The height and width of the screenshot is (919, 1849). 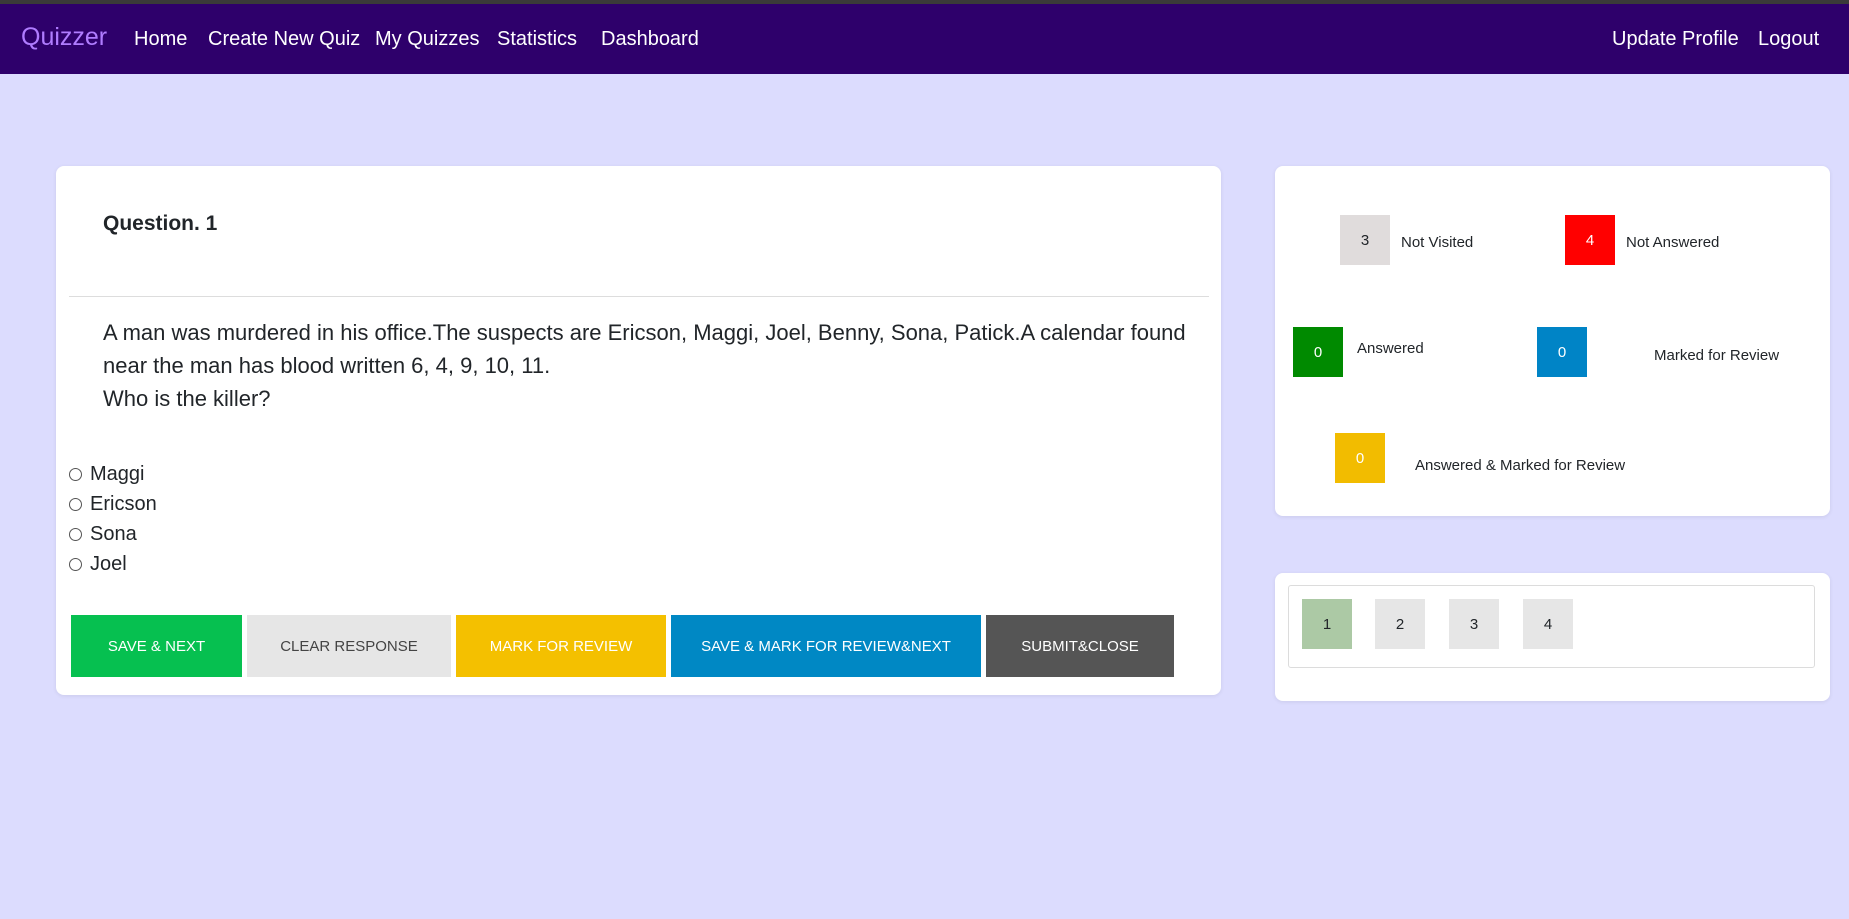 I want to click on nav-link-create-new-quiz: Create New Quiz, so click(x=284, y=39).